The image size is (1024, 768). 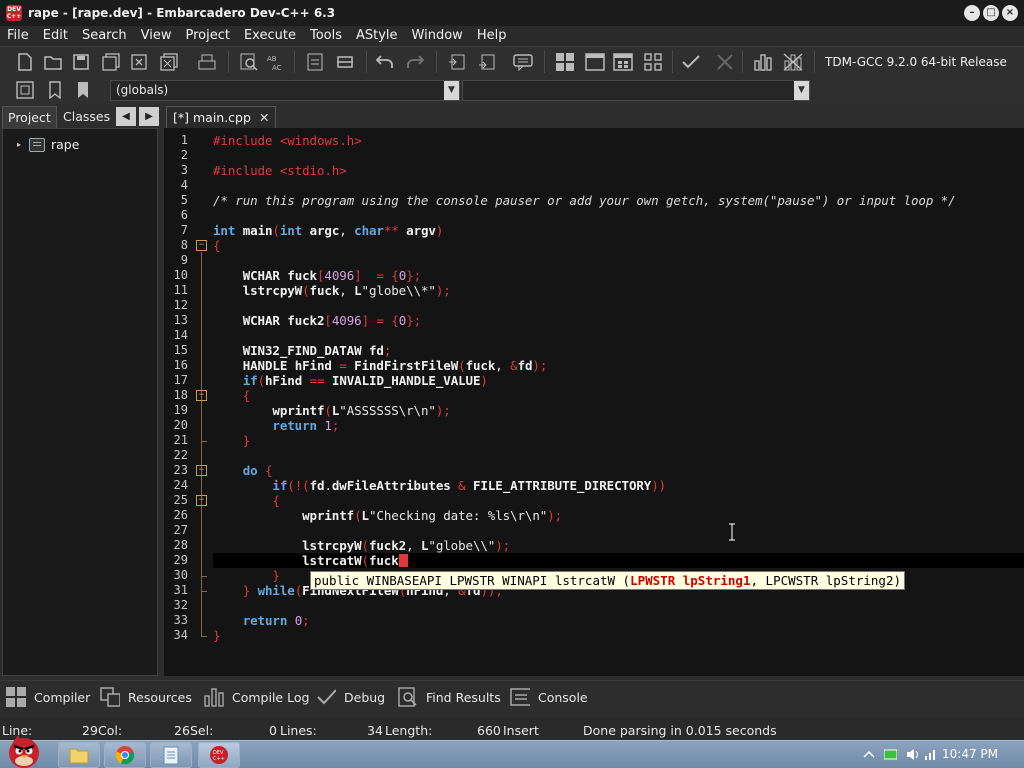 What do you see at coordinates (48, 144) in the screenshot?
I see `project-node: ▸ rape` at bounding box center [48, 144].